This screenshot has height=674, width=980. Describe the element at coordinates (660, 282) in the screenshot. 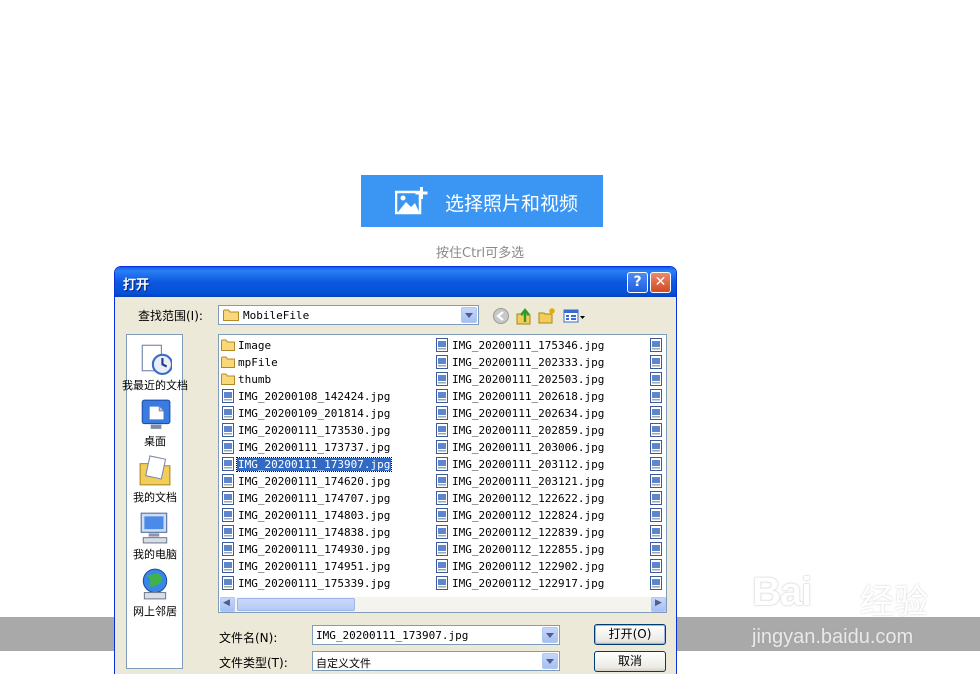

I see `close-button: ✕` at that location.